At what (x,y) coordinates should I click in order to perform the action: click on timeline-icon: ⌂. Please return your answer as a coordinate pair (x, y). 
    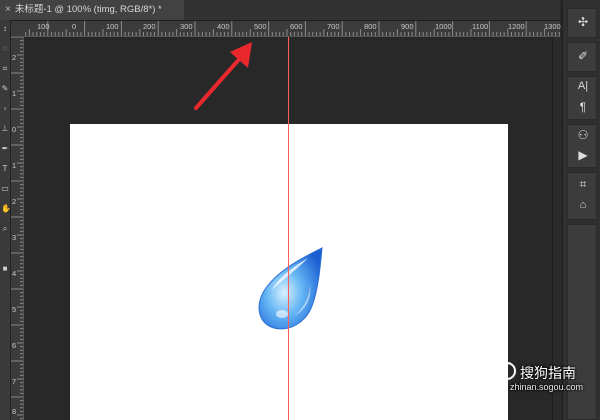
    Looking at the image, I should click on (583, 205).